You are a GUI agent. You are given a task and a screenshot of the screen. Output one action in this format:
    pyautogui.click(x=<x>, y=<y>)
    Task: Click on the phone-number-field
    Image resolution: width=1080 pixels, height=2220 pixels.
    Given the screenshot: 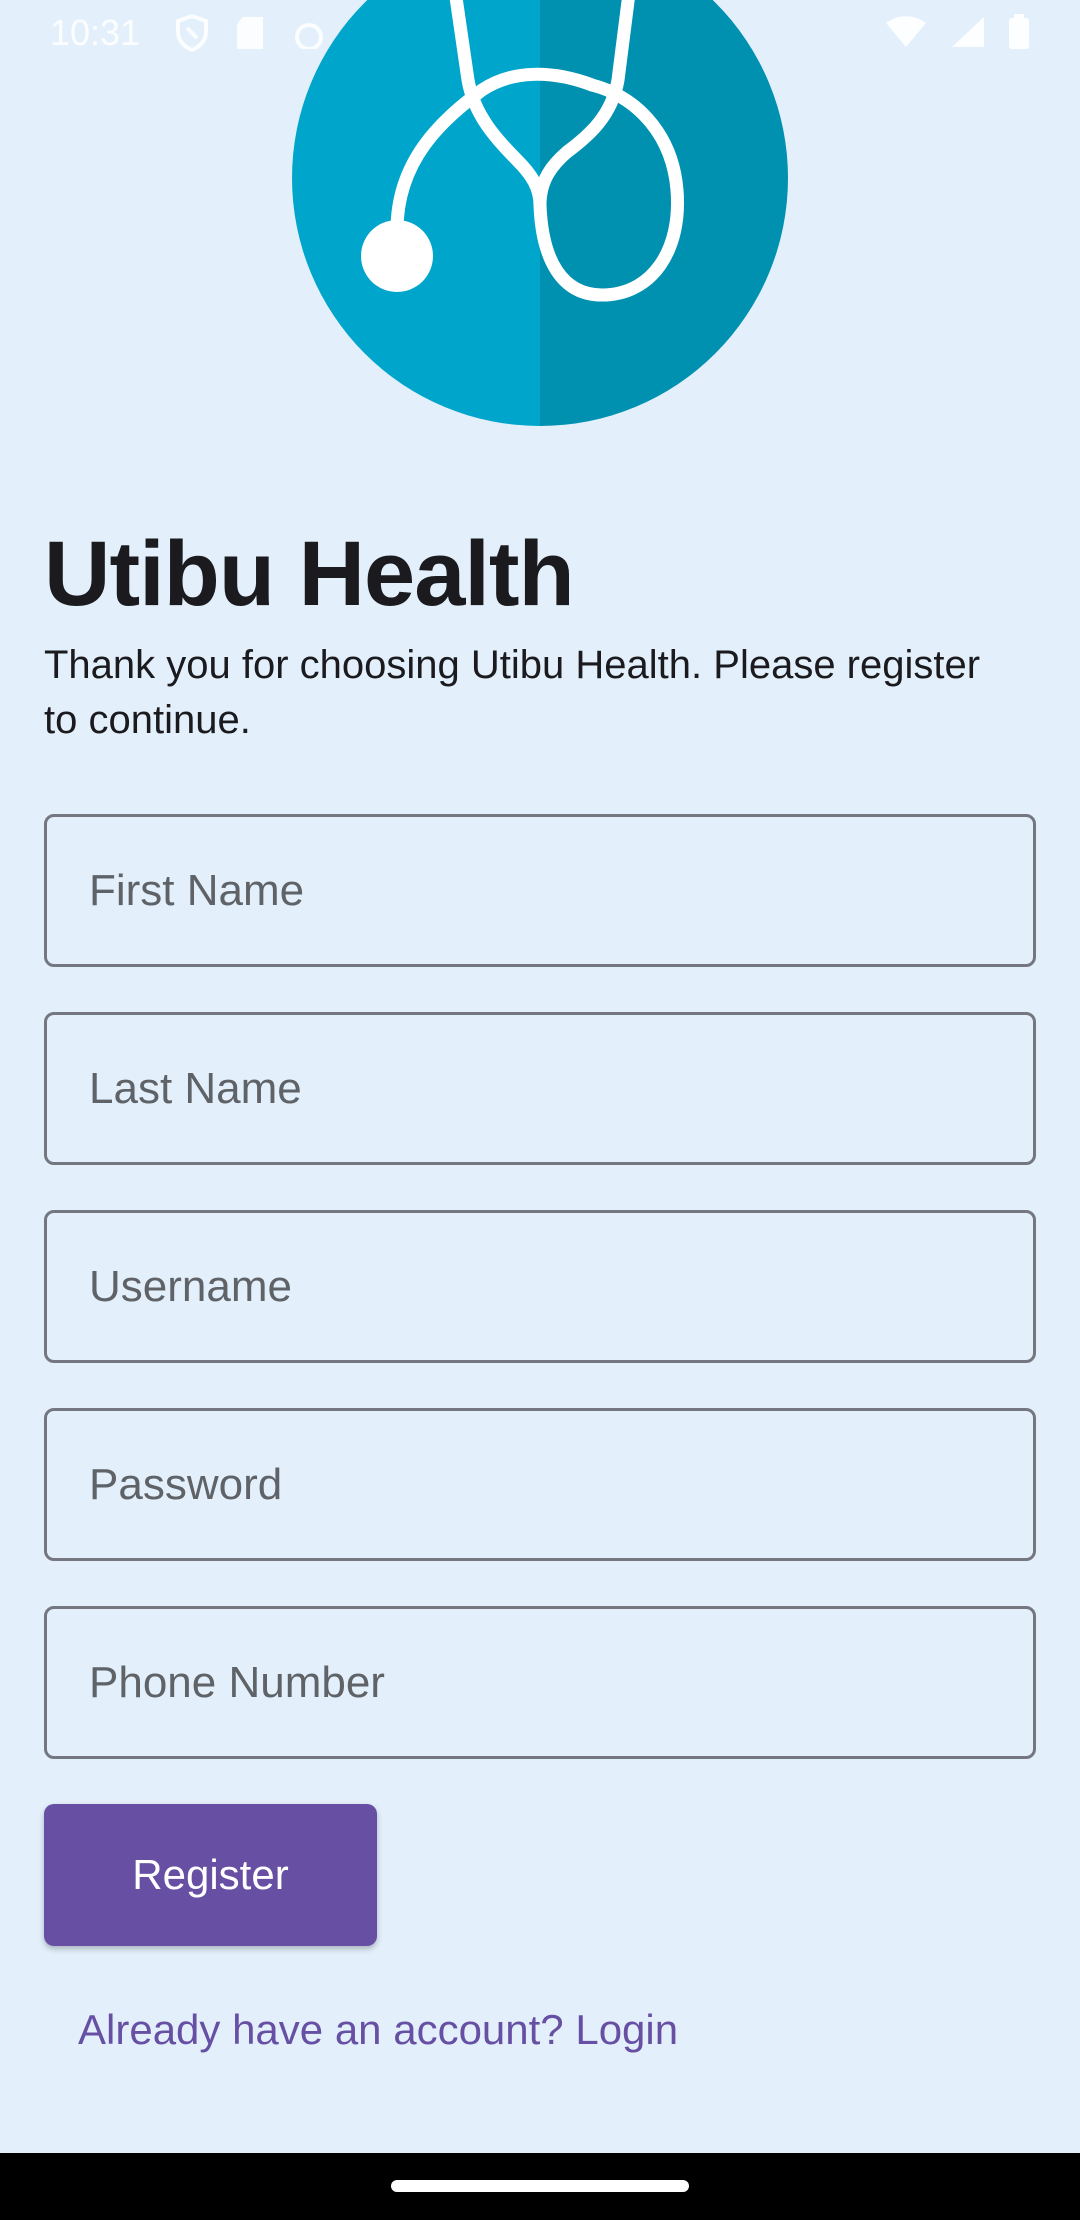 What is the action you would take?
    pyautogui.click(x=540, y=1682)
    